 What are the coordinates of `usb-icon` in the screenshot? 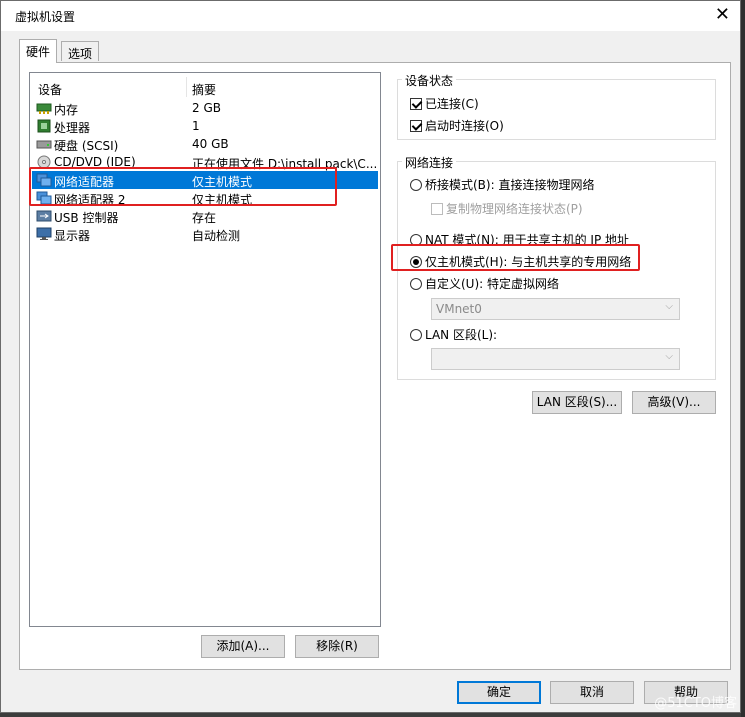 It's located at (44, 216).